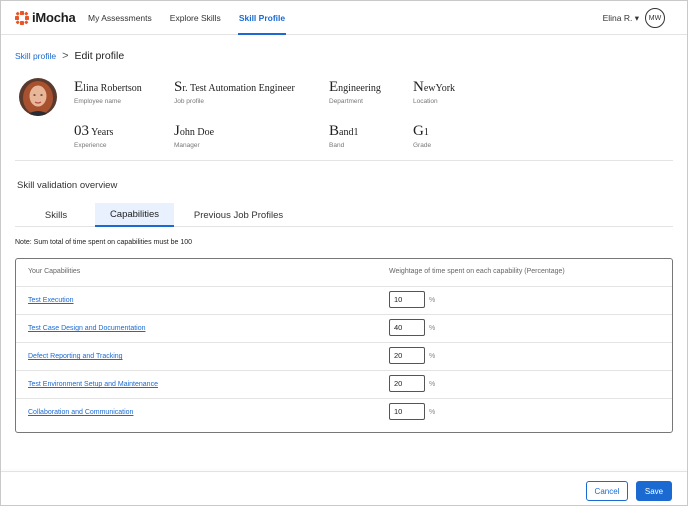  What do you see at coordinates (69, 56) in the screenshot?
I see `breadcrumb: Skill profile > Edit profile` at bounding box center [69, 56].